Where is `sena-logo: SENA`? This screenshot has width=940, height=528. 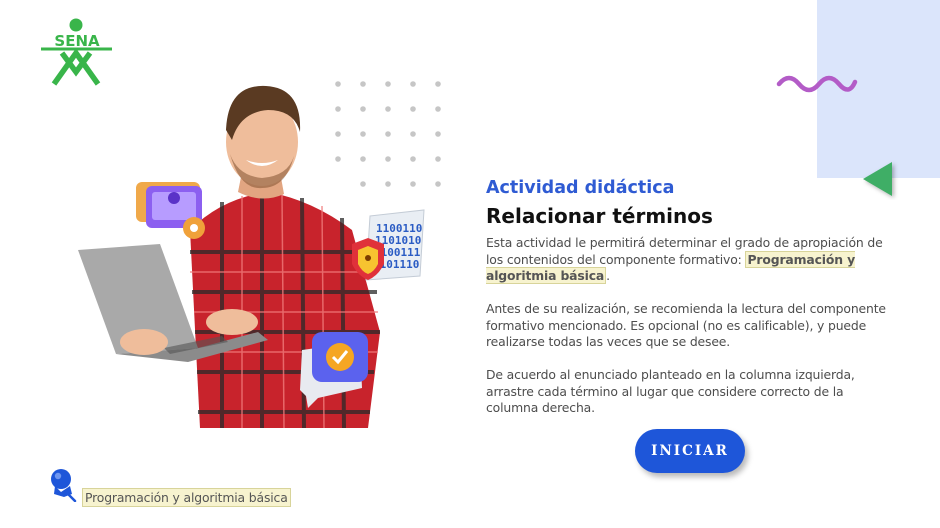 sena-logo: SENA is located at coordinates (76, 52).